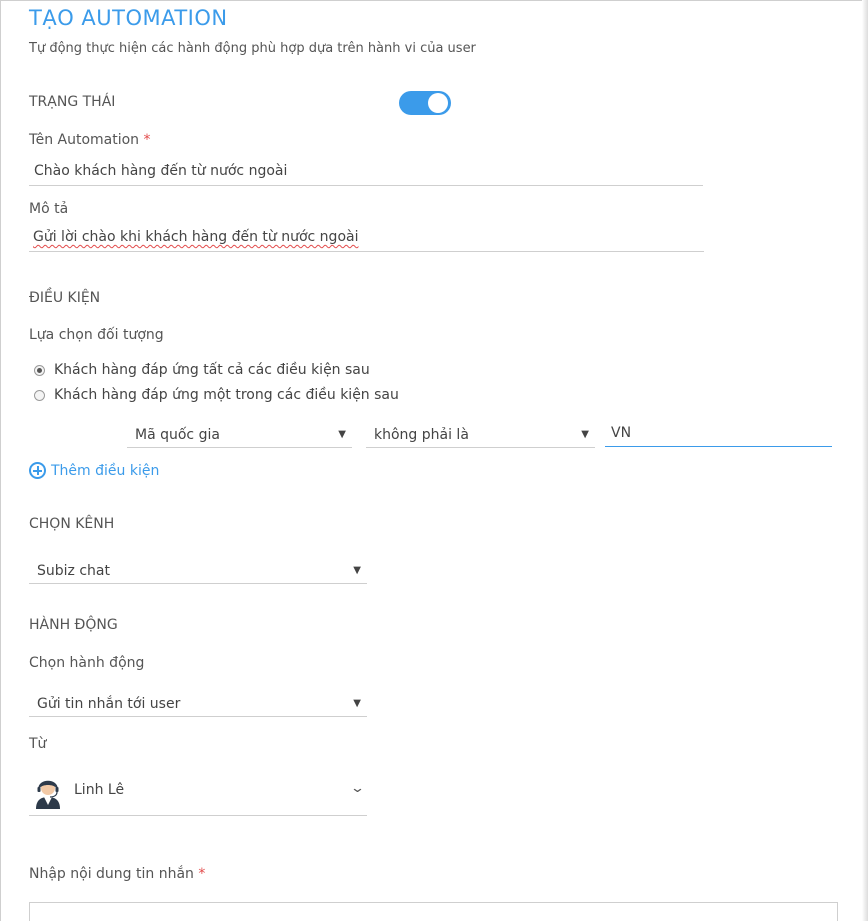 The width and height of the screenshot is (868, 921). Describe the element at coordinates (37, 470) in the screenshot. I see `plus-circle-icon` at that location.